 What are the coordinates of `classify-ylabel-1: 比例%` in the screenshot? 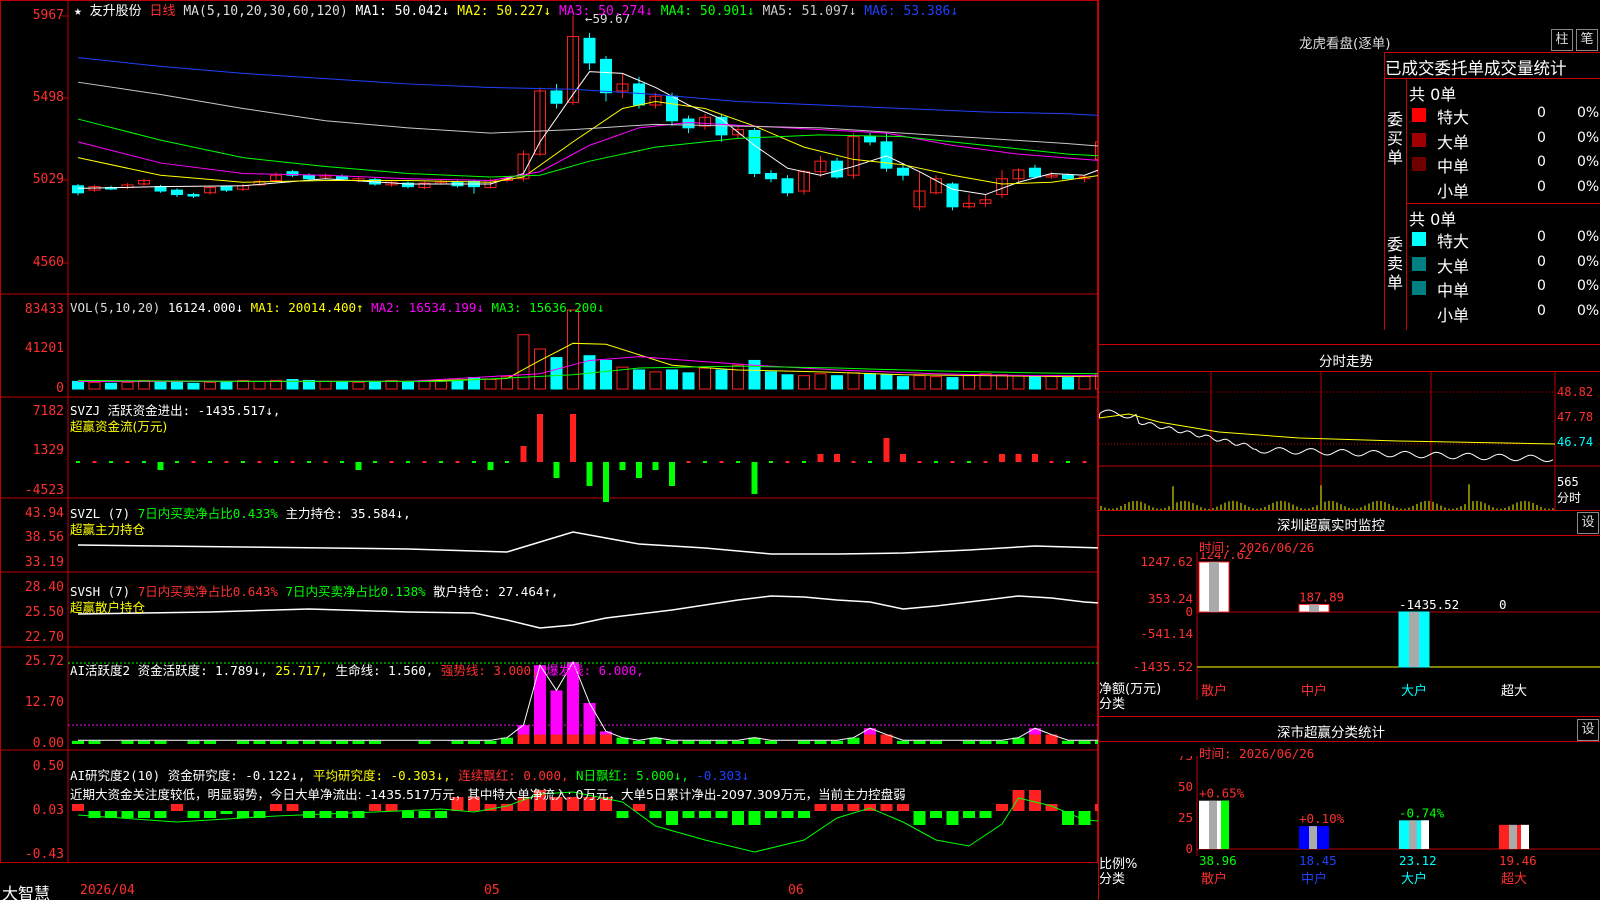 It's located at (1118, 864).